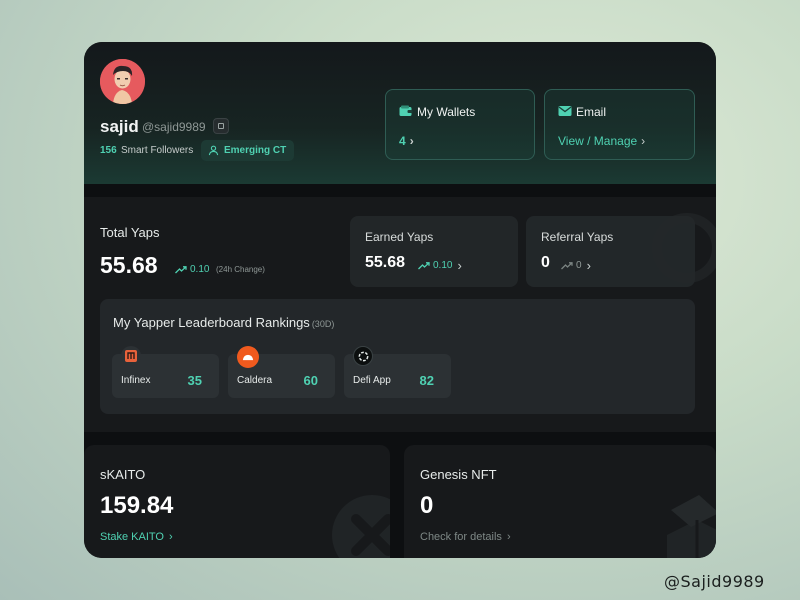 The image size is (800, 600). Describe the element at coordinates (130, 232) in the screenshot. I see `total-yaps-label: Total Yaps` at that location.